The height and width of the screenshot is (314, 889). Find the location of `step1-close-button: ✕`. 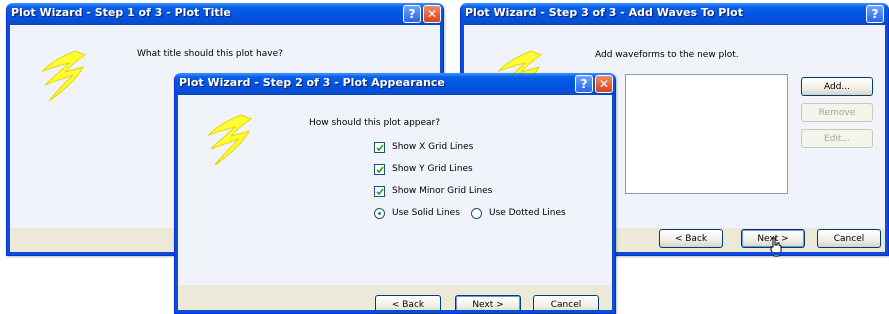

step1-close-button: ✕ is located at coordinates (432, 14).